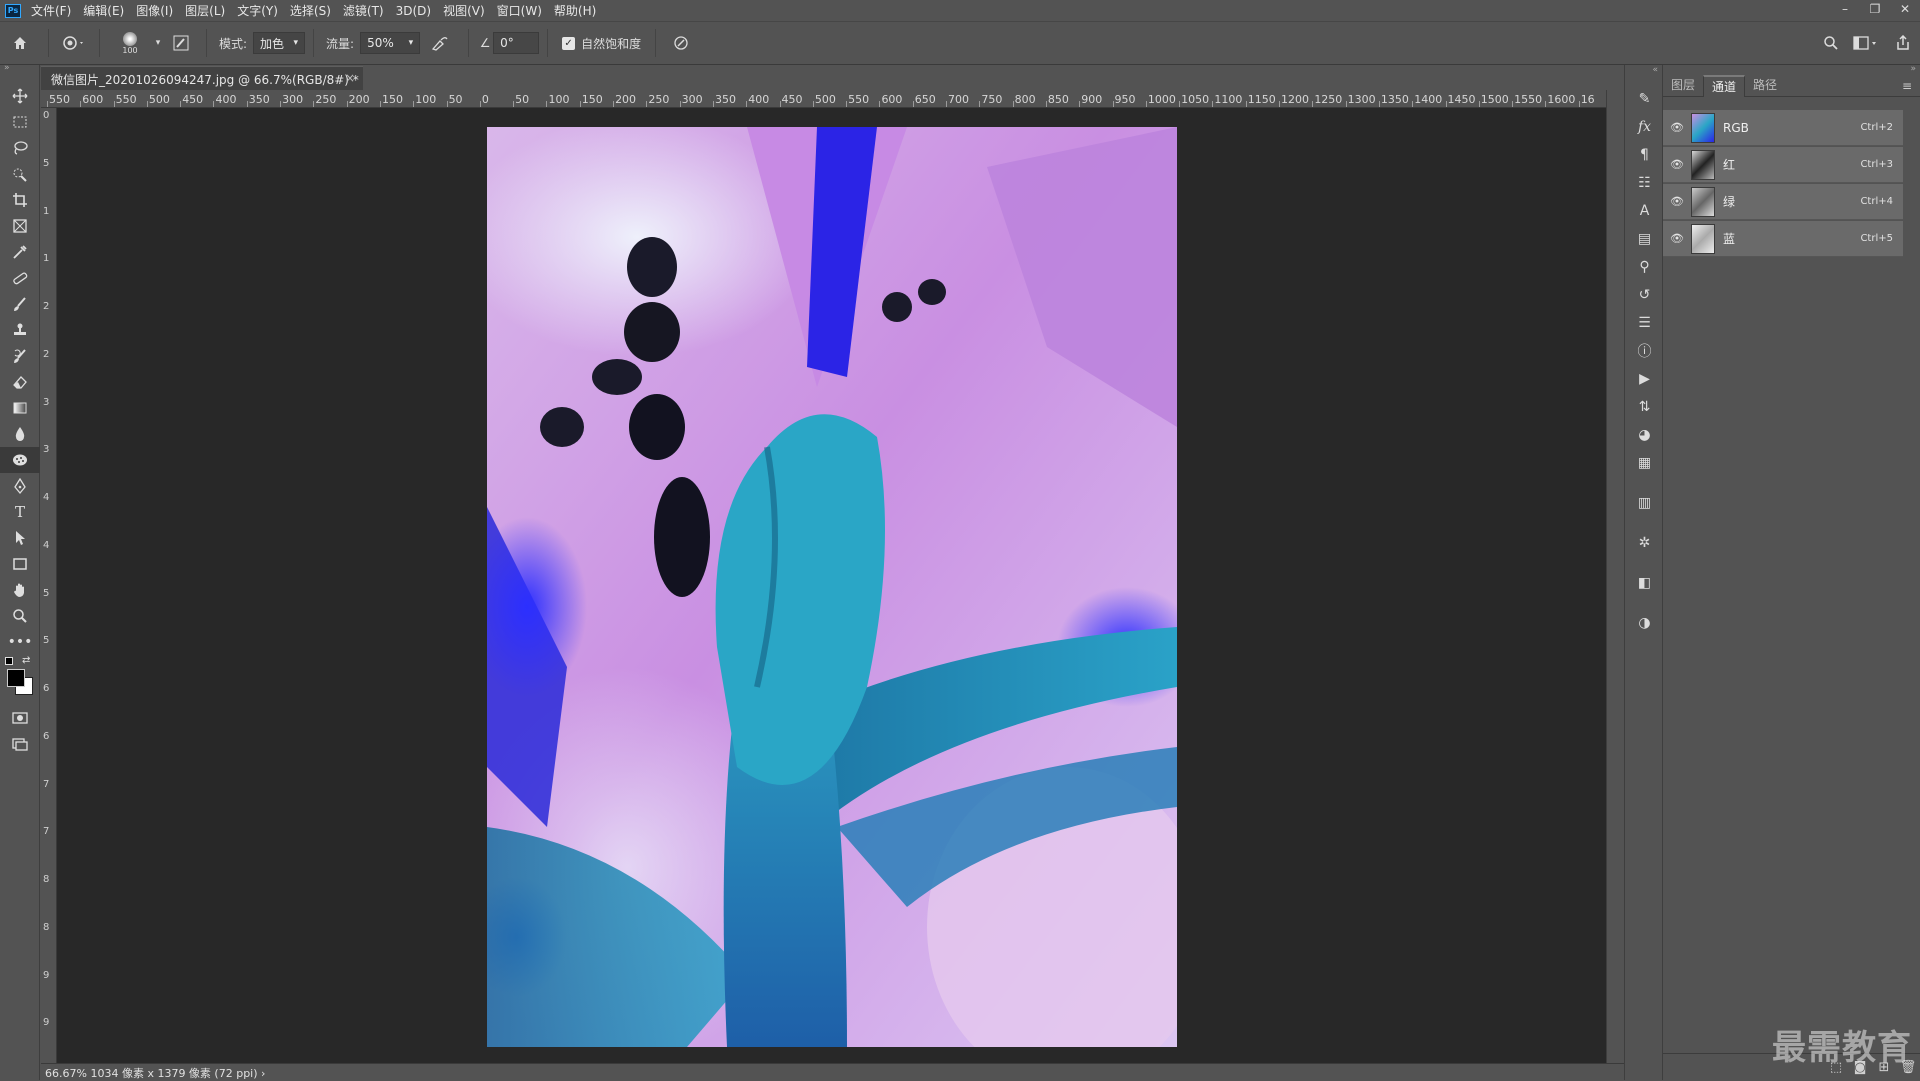  I want to click on lasso-tool-icon, so click(20, 148).